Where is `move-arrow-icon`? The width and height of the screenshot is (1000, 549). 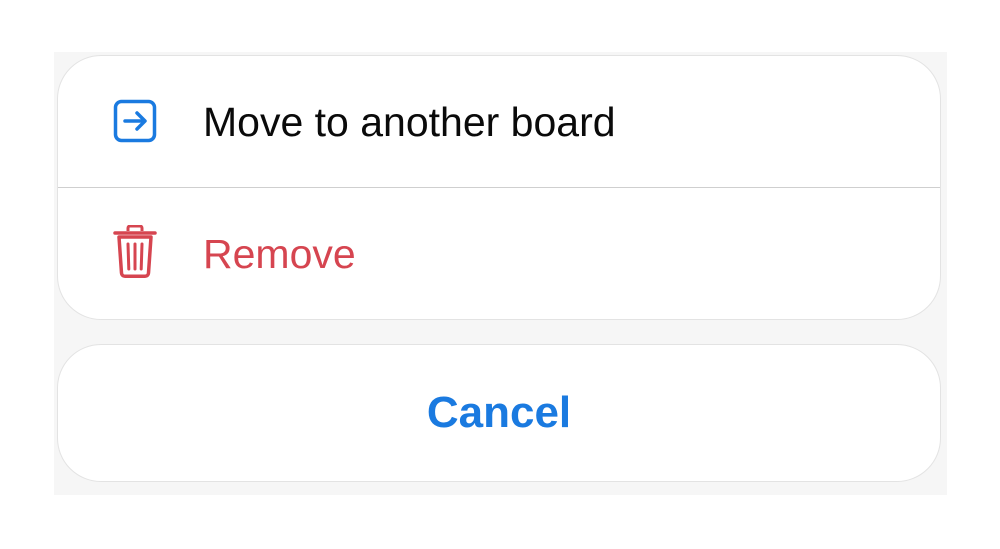 move-arrow-icon is located at coordinates (135, 121).